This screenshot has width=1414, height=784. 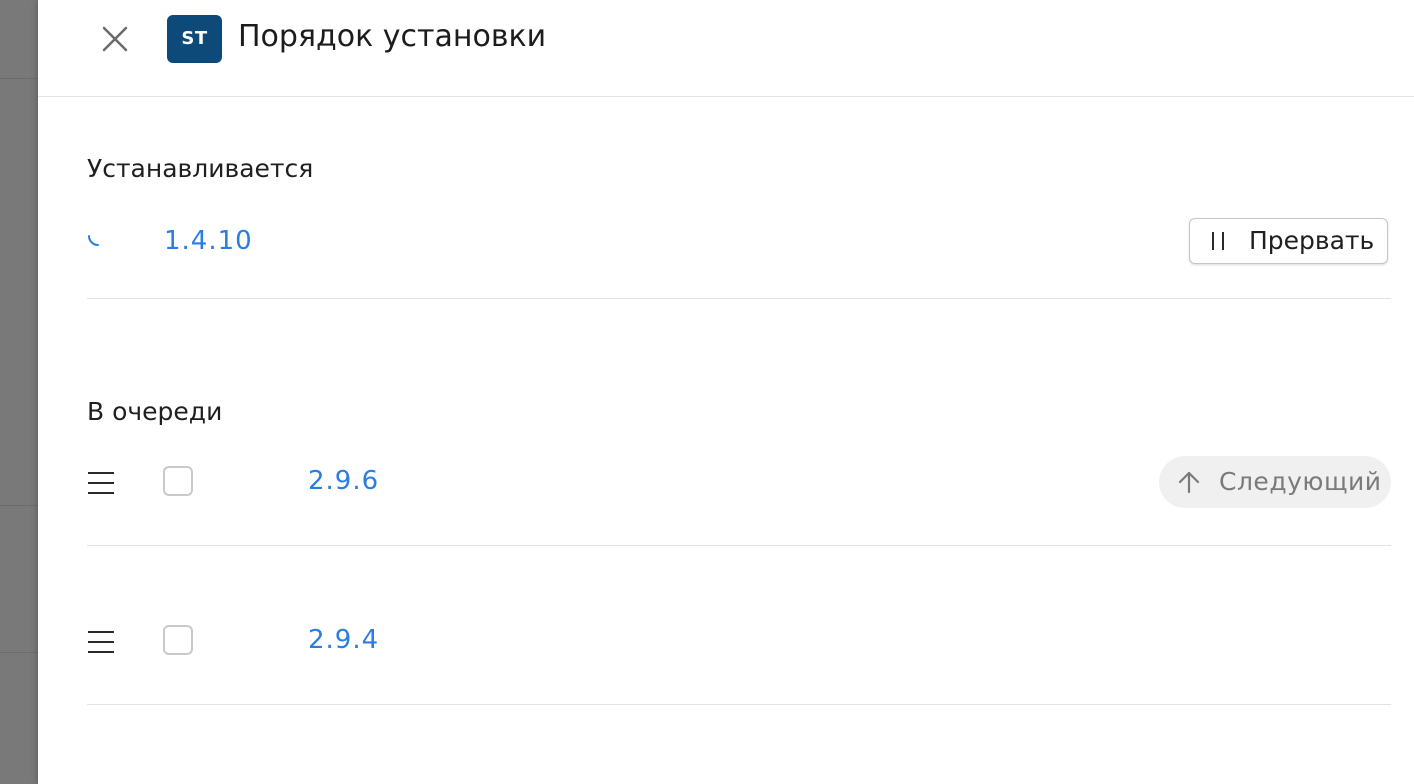 What do you see at coordinates (96, 238) in the screenshot?
I see `spinner-icon` at bounding box center [96, 238].